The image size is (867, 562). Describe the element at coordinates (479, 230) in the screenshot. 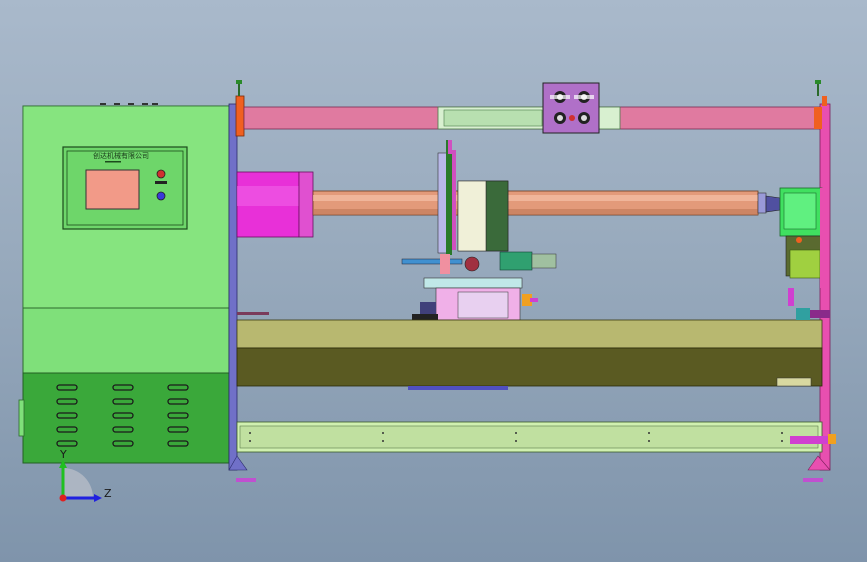

I see `cutter-assembly` at that location.